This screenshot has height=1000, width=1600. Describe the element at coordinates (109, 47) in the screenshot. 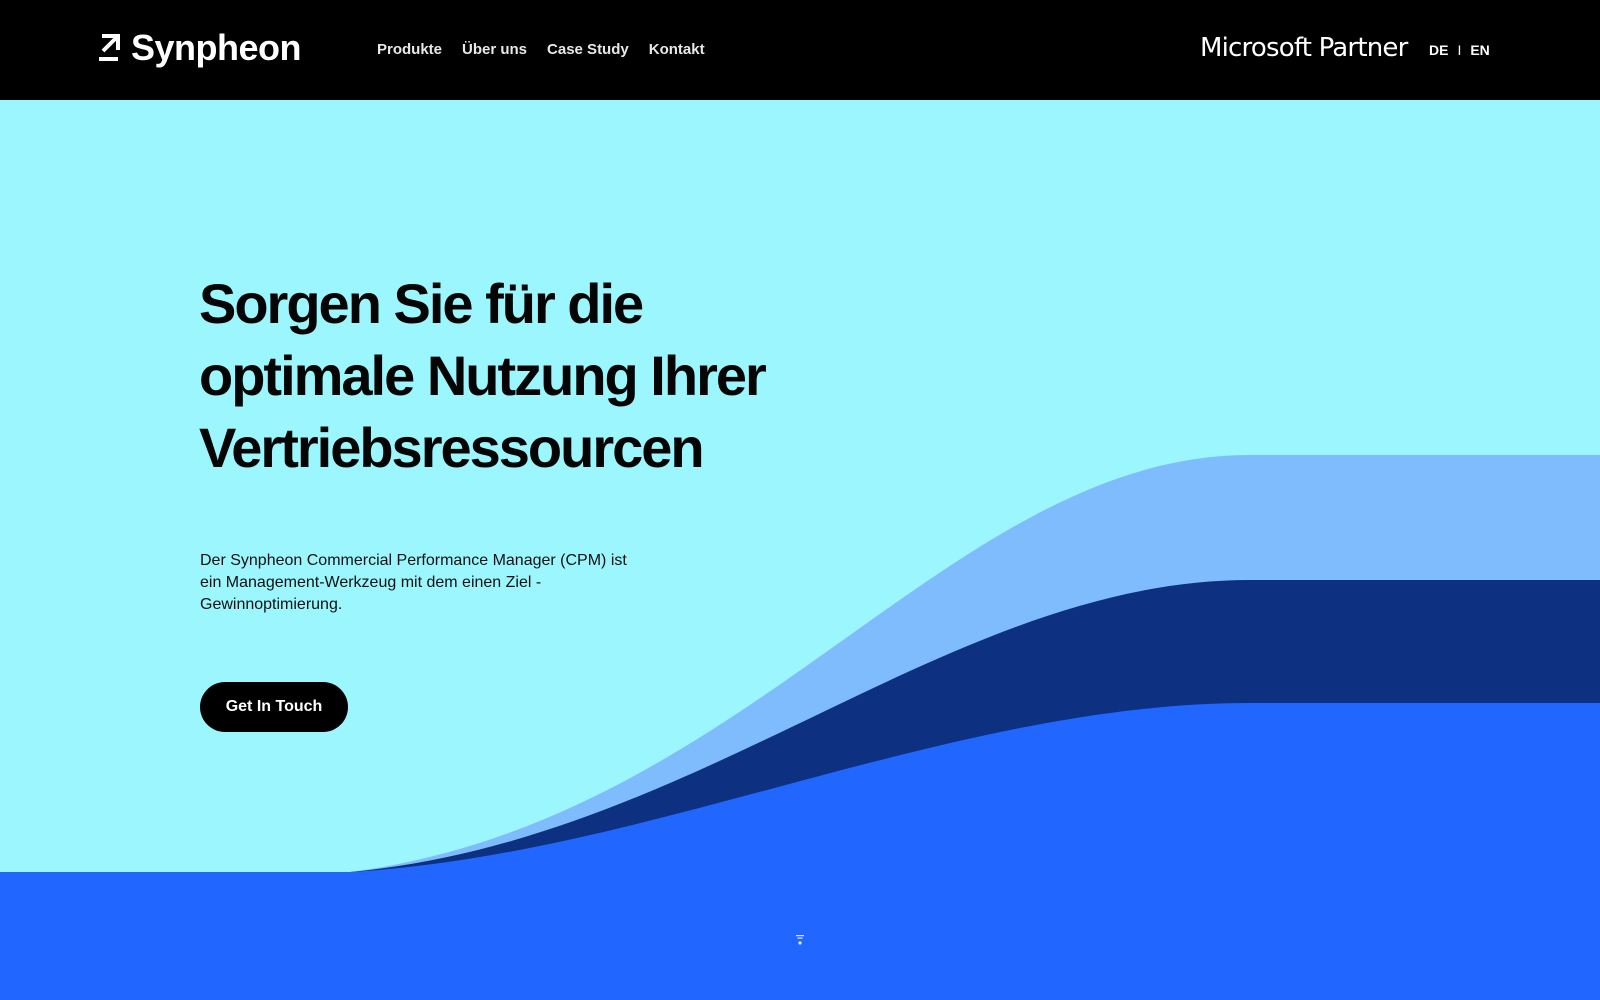

I see `arrow-up-right-icon` at that location.